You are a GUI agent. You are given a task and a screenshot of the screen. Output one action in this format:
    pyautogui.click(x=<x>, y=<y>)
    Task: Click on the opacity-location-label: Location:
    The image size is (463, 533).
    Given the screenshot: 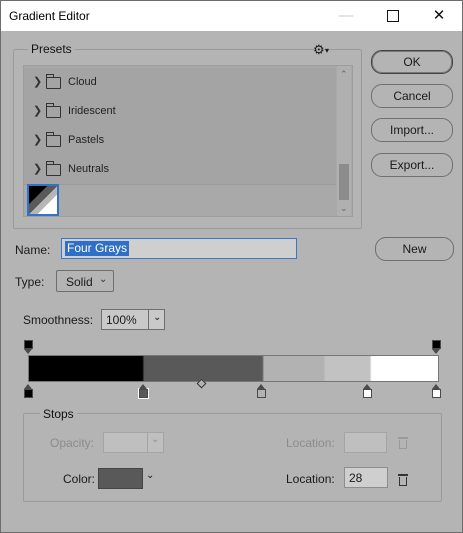 What is the action you would take?
    pyautogui.click(x=310, y=443)
    